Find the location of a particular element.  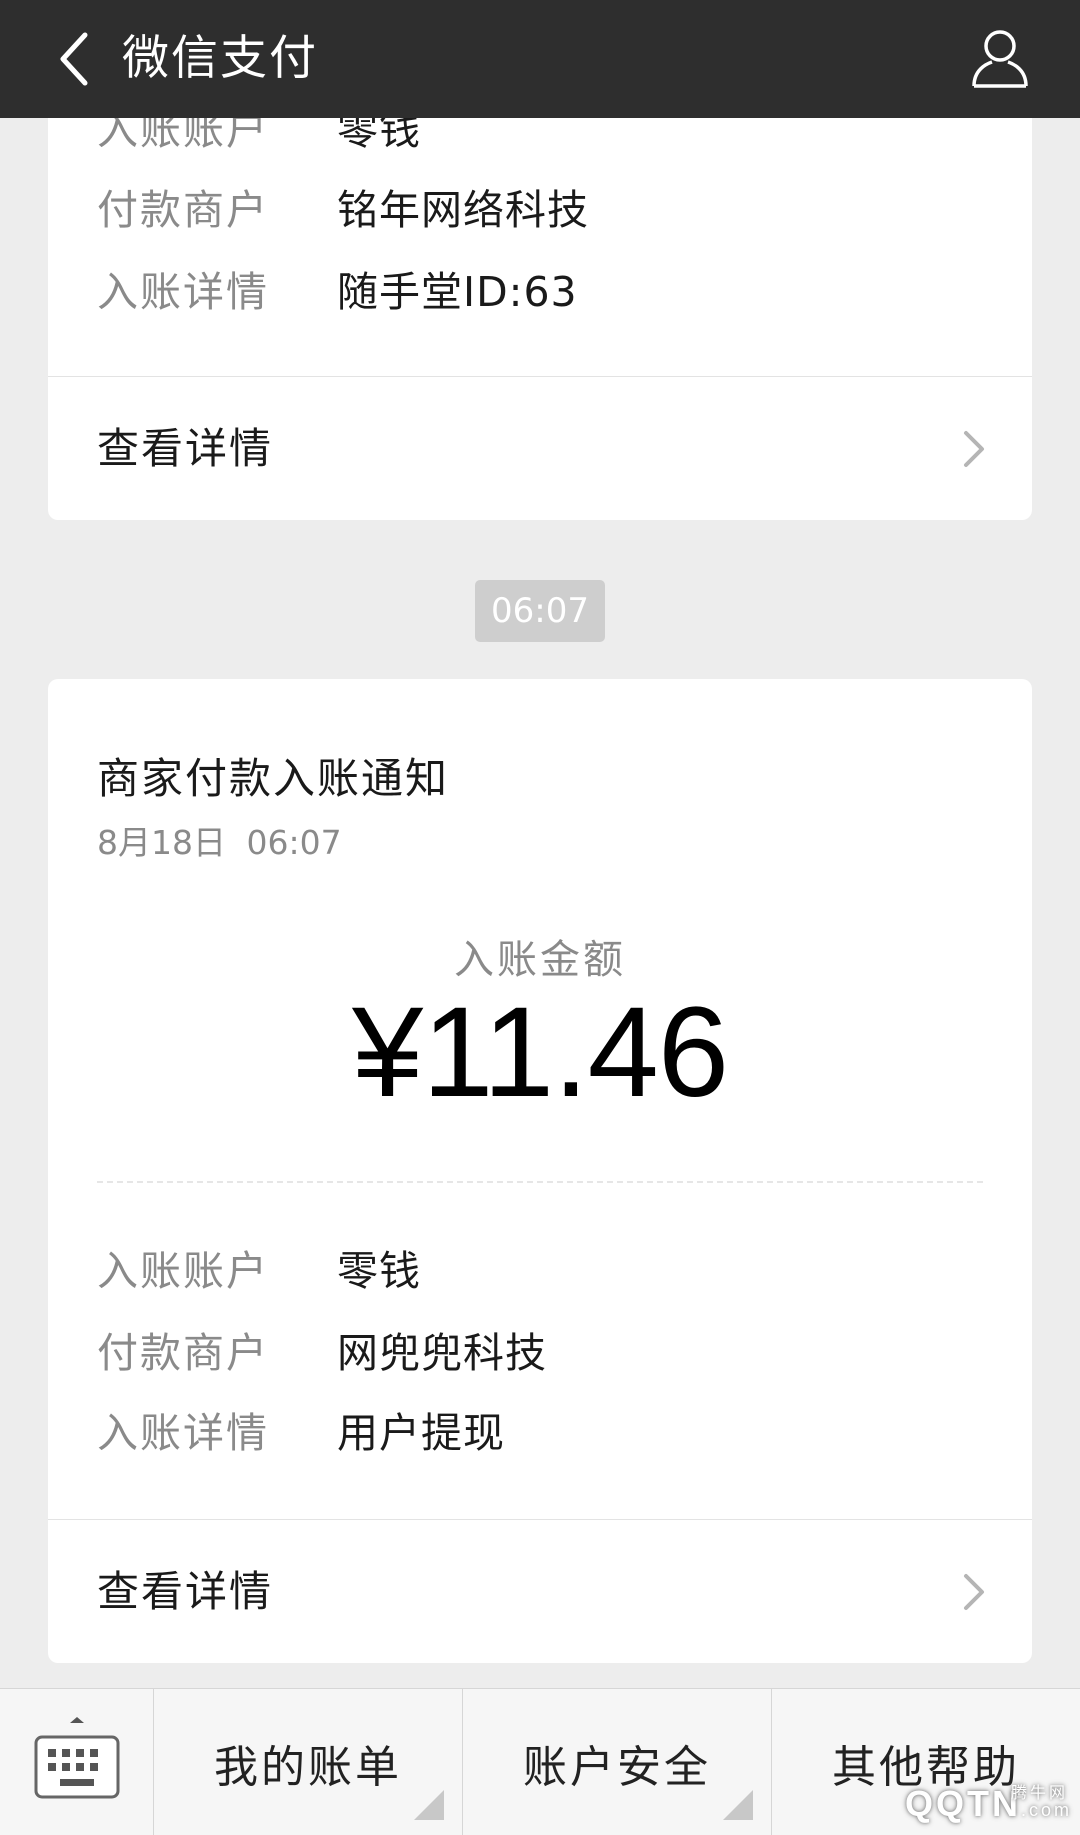

person-icon is located at coordinates (1000, 59).